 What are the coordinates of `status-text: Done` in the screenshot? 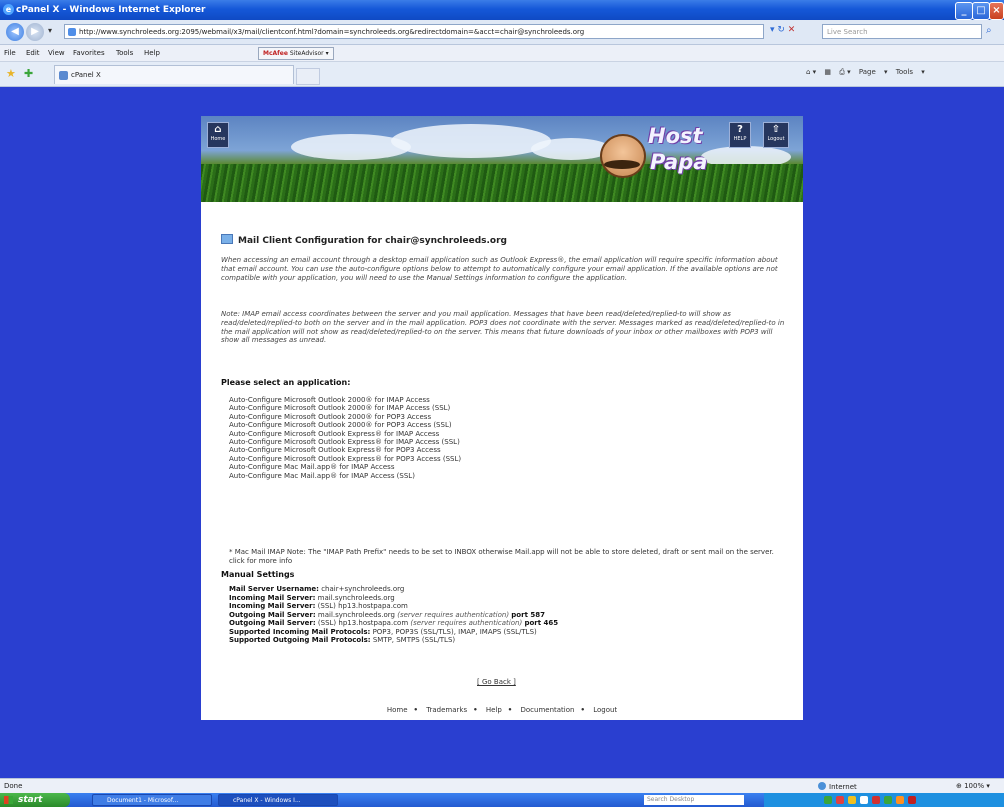 It's located at (13, 786).